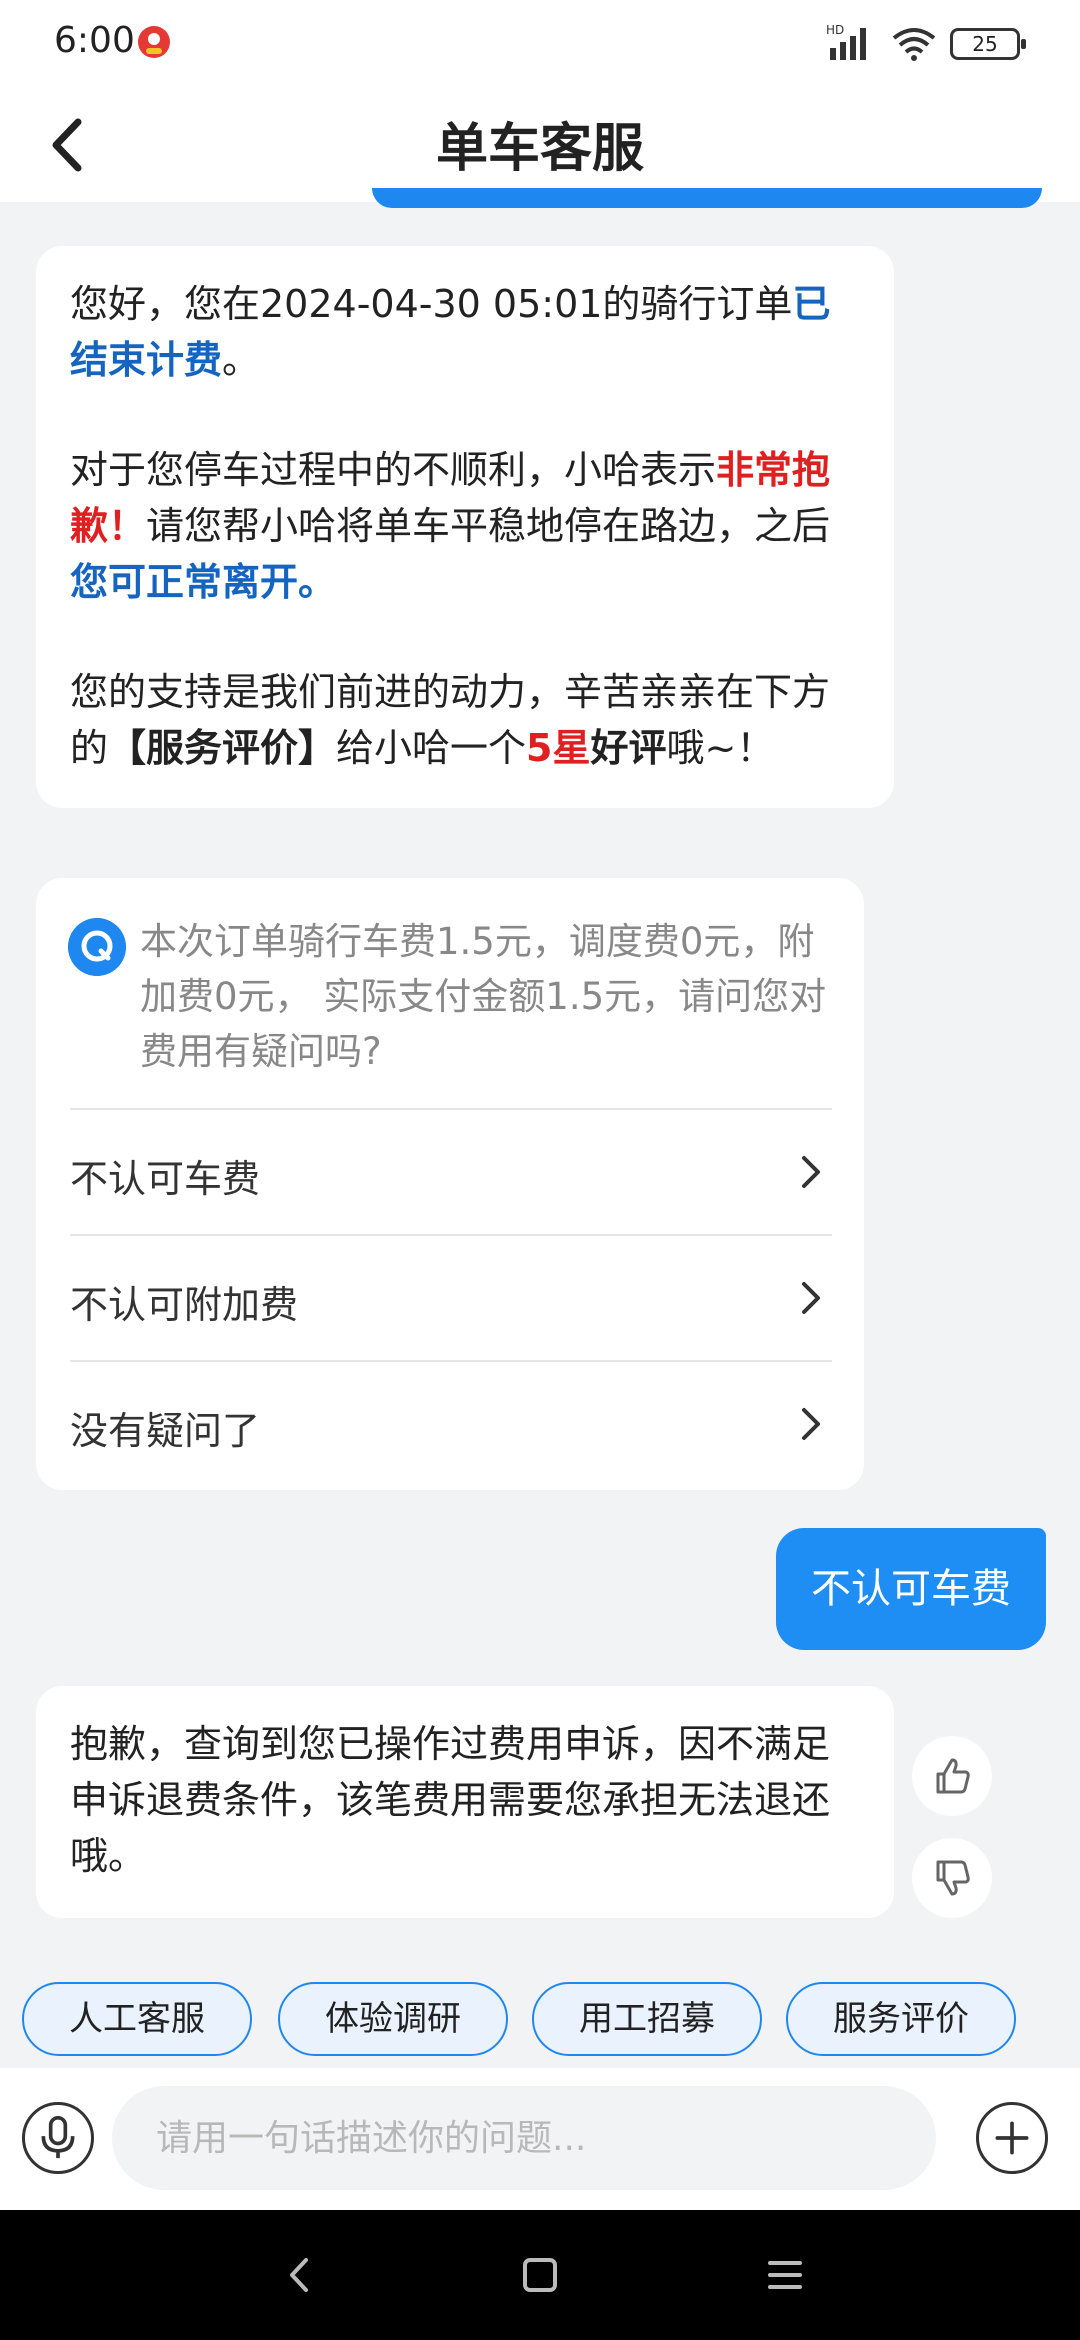 Image resolution: width=1080 pixels, height=2340 pixels. What do you see at coordinates (165, 1179) in the screenshot?
I see `option-label: 不认可车费` at bounding box center [165, 1179].